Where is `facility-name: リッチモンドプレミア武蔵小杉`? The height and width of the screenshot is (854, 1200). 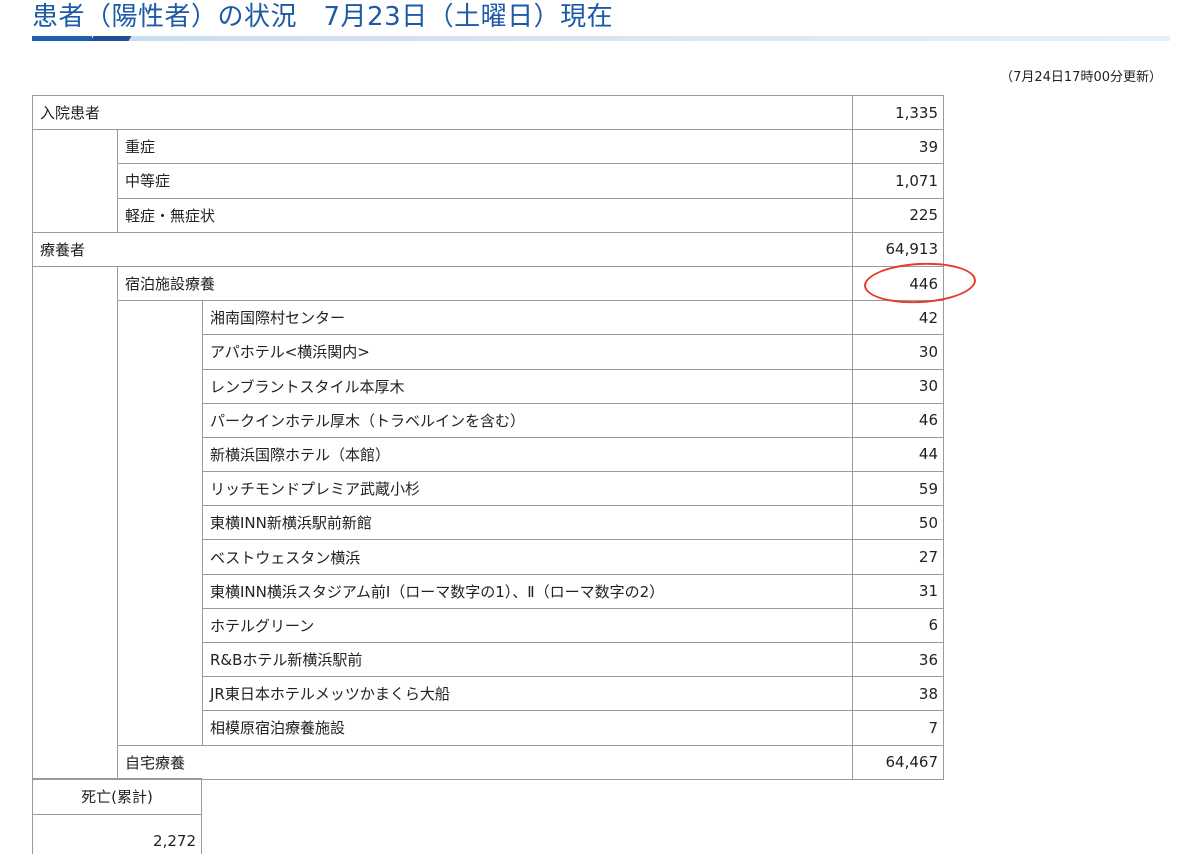 facility-name: リッチモンドプレミア武蔵小杉 is located at coordinates (527, 489).